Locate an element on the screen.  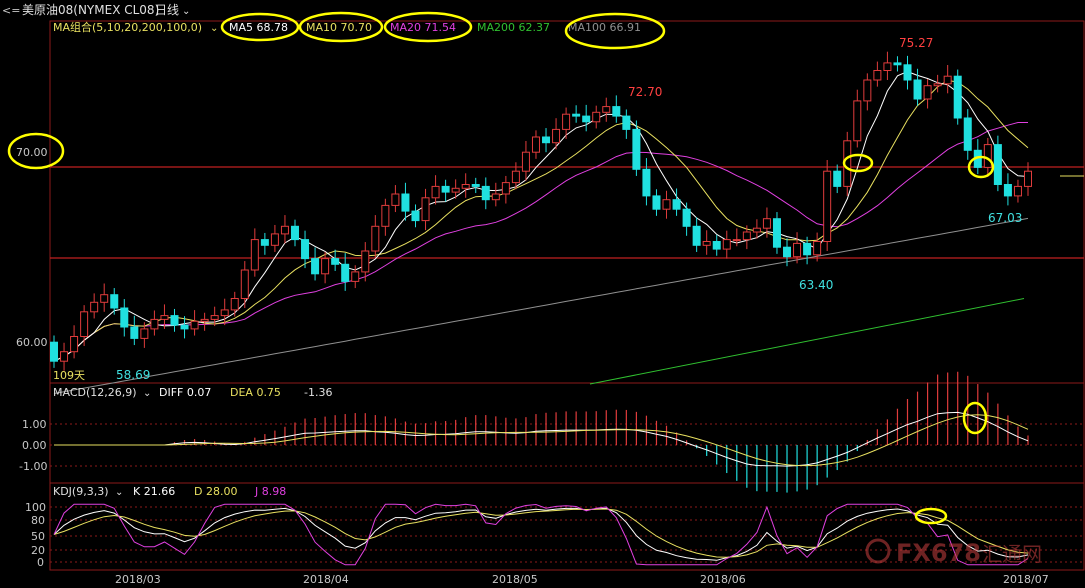
watermark-logo-icon is located at coordinates (878, 551).